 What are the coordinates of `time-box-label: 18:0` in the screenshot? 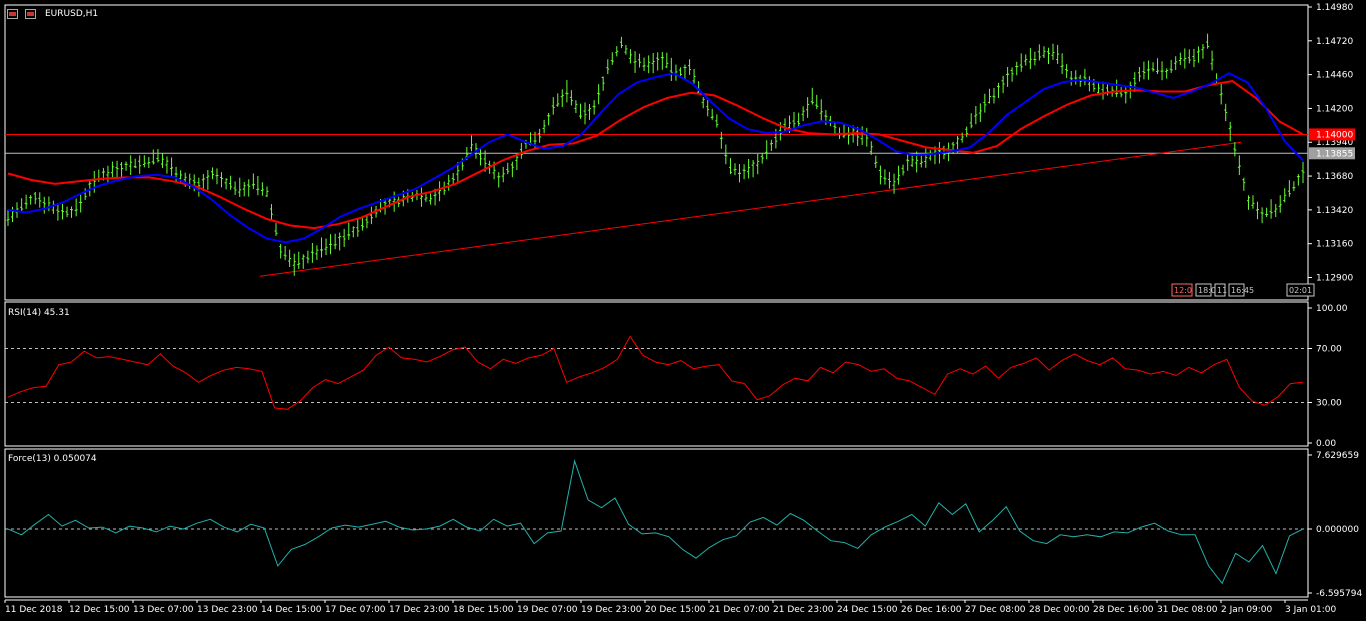 It's located at (1207, 290).